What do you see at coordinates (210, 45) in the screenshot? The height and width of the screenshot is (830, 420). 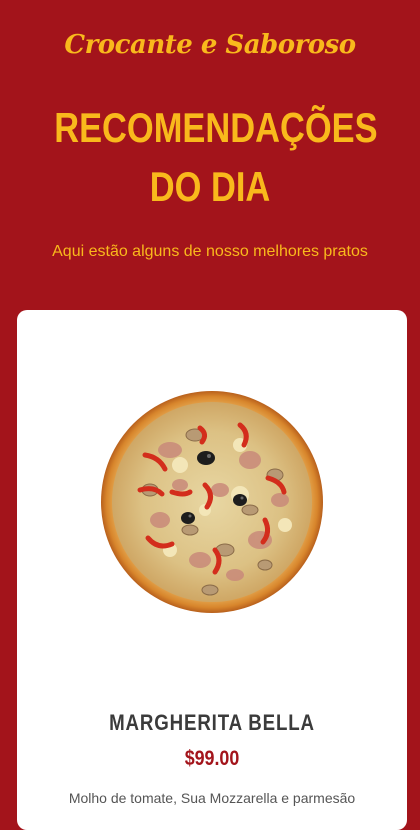 I see `brand-tagline: Crocante e Saboroso` at bounding box center [210, 45].